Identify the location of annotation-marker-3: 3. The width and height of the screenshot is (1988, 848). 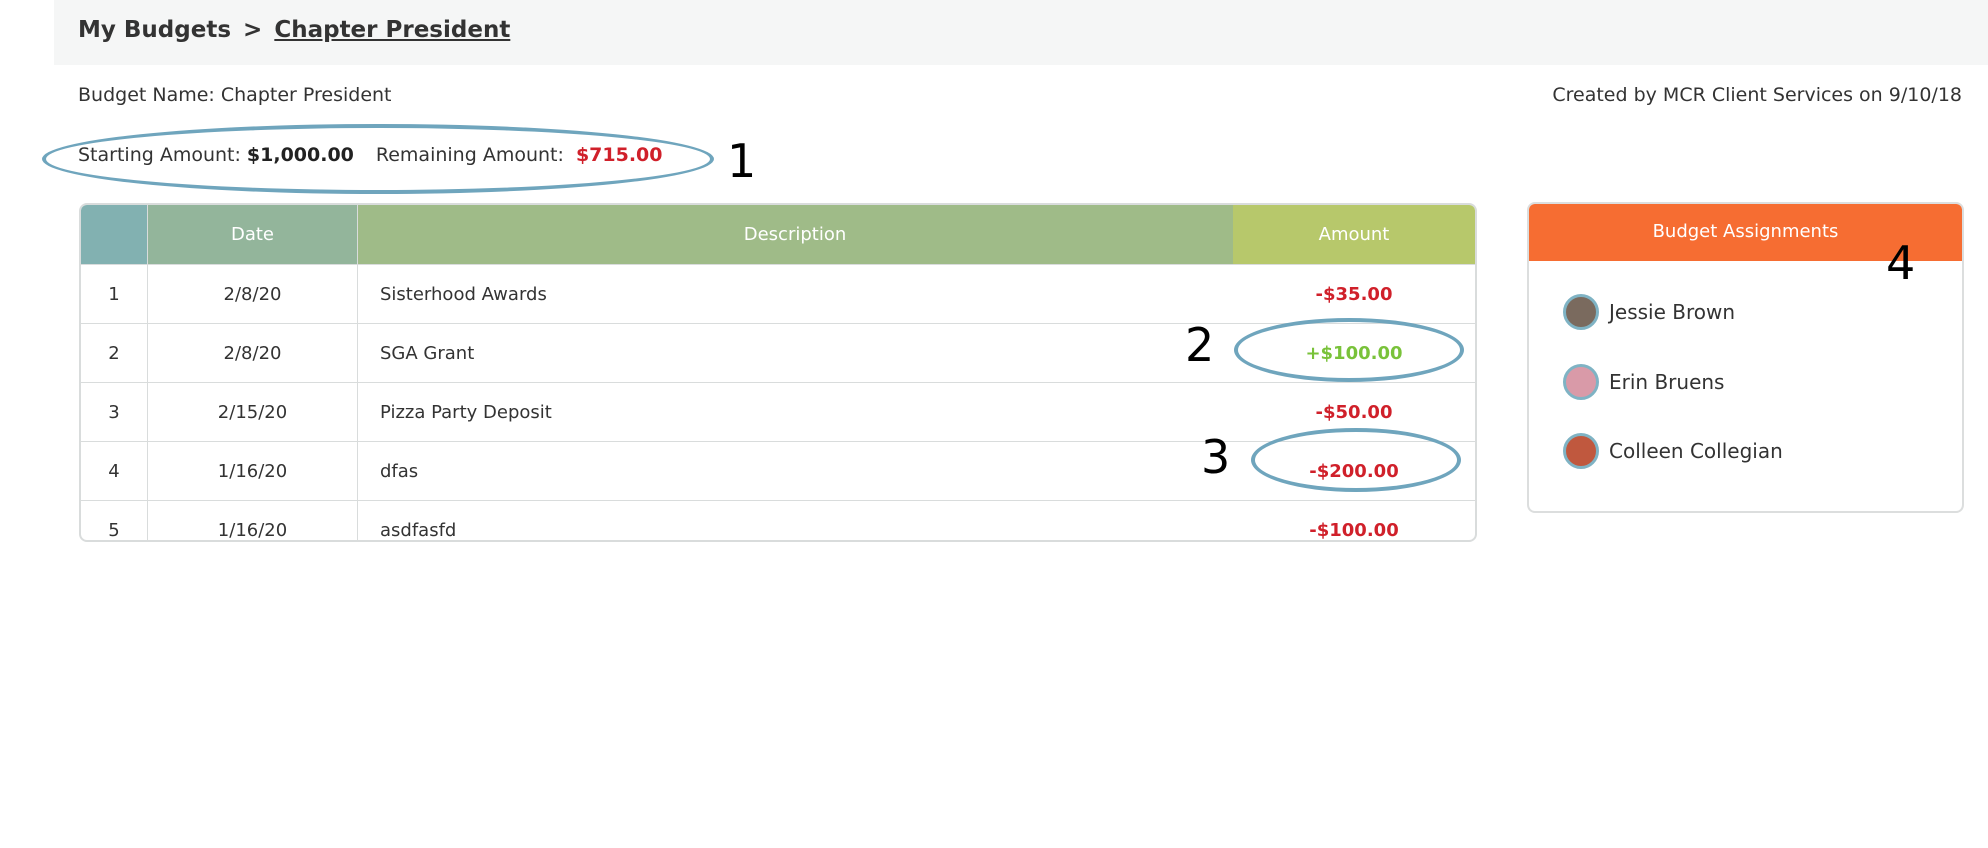
(1216, 457).